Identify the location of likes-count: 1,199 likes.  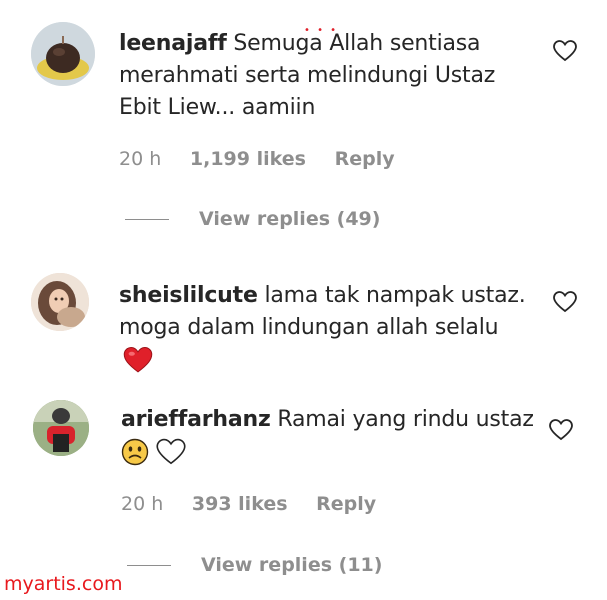
(248, 159).